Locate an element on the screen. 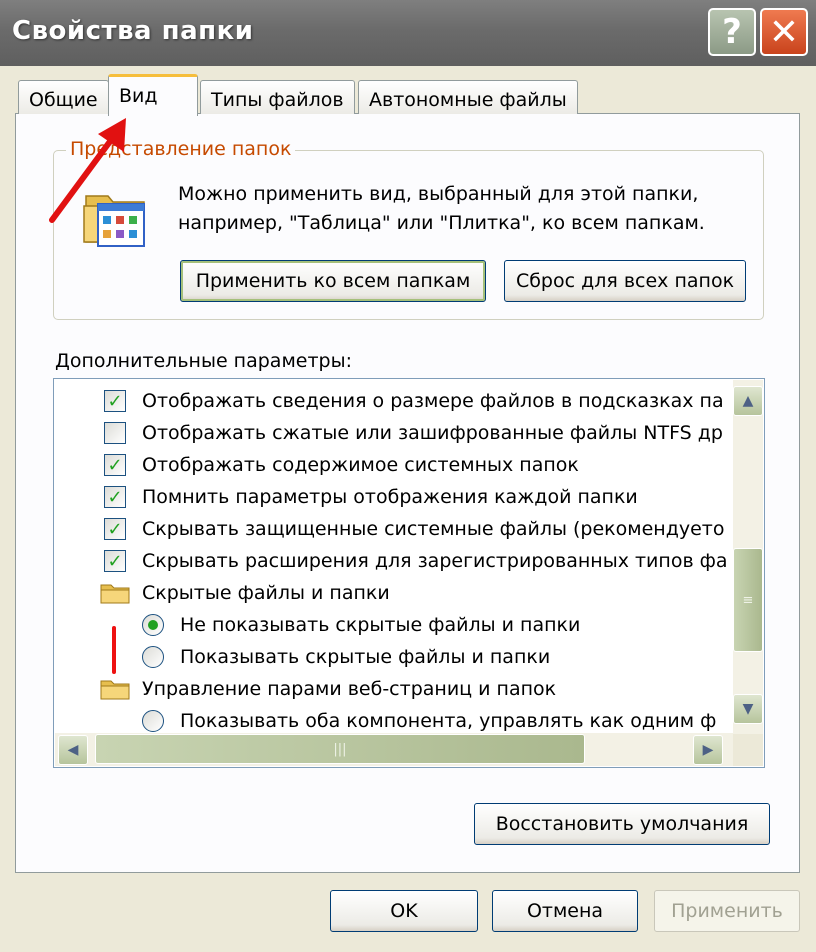  list-item: Не показывать скрытые файлы и папки is located at coordinates (361, 625).